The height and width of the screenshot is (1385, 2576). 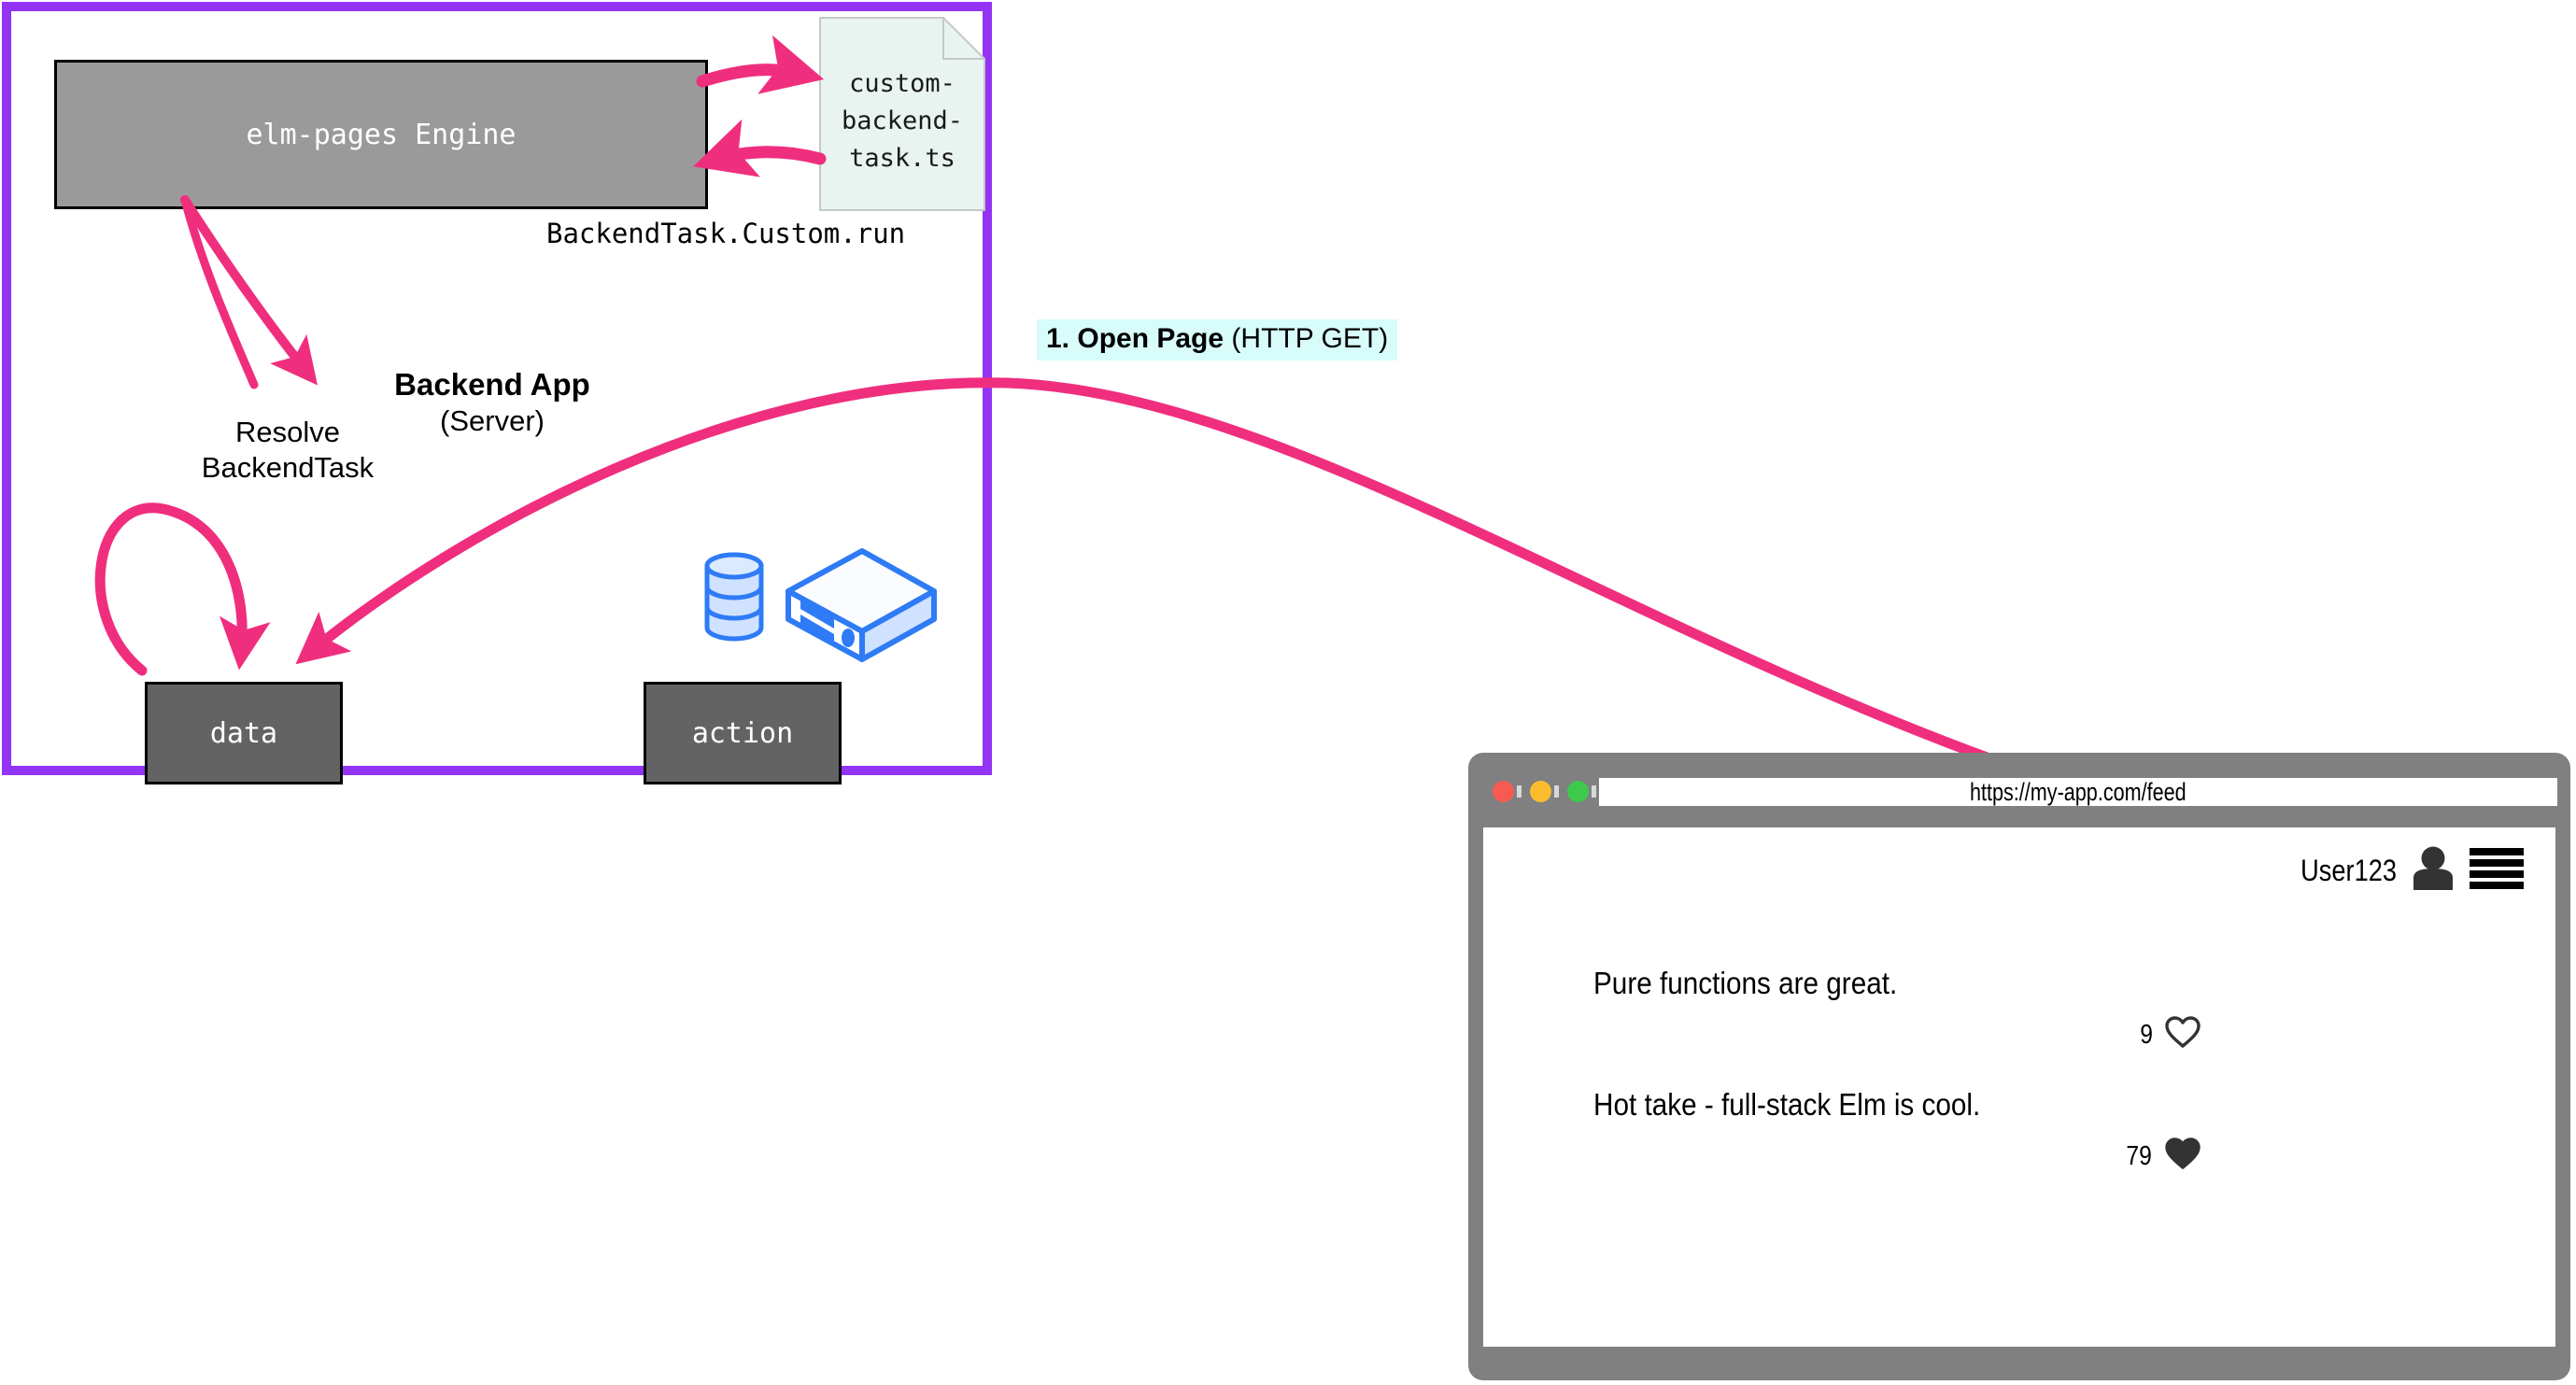 What do you see at coordinates (2183, 1034) in the screenshot?
I see `heart-outline-icon` at bounding box center [2183, 1034].